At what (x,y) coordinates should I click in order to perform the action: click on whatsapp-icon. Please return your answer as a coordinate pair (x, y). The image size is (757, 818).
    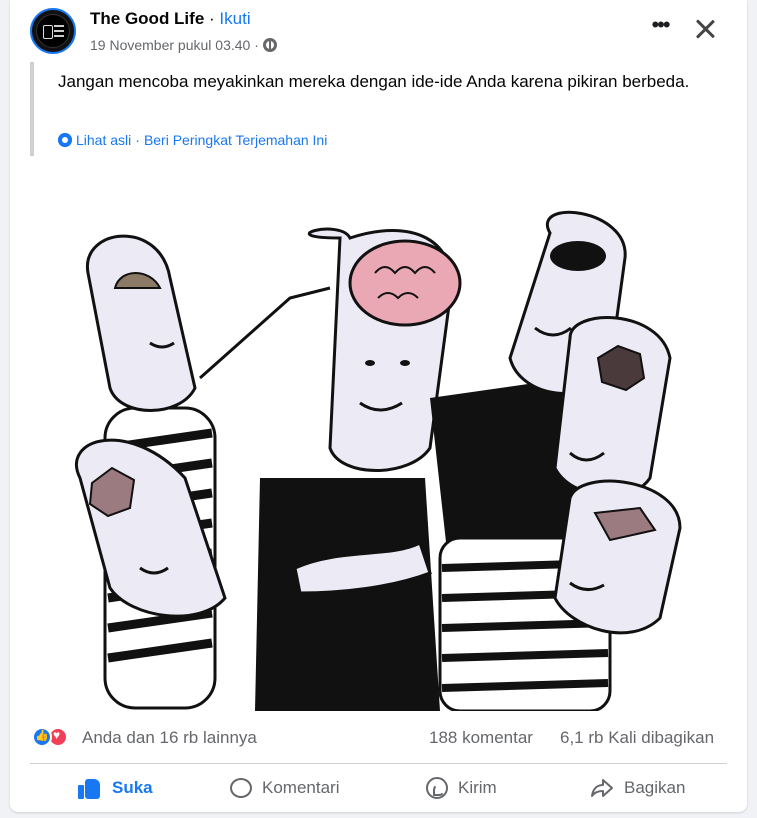
    Looking at the image, I should click on (437, 788).